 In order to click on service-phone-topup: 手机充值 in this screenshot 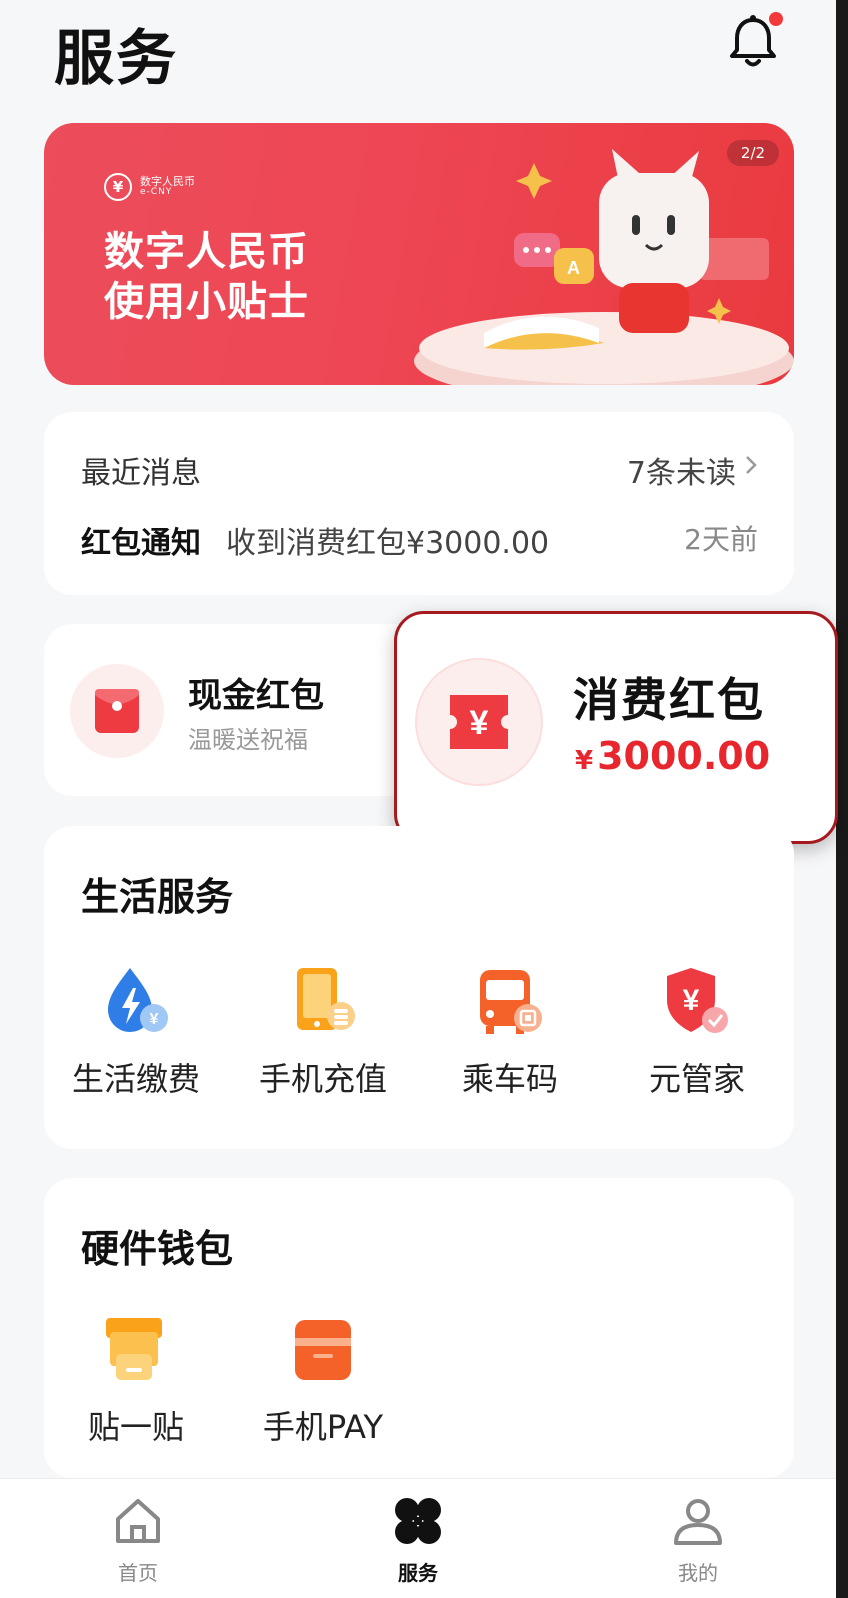, I will do `click(323, 1031)`.